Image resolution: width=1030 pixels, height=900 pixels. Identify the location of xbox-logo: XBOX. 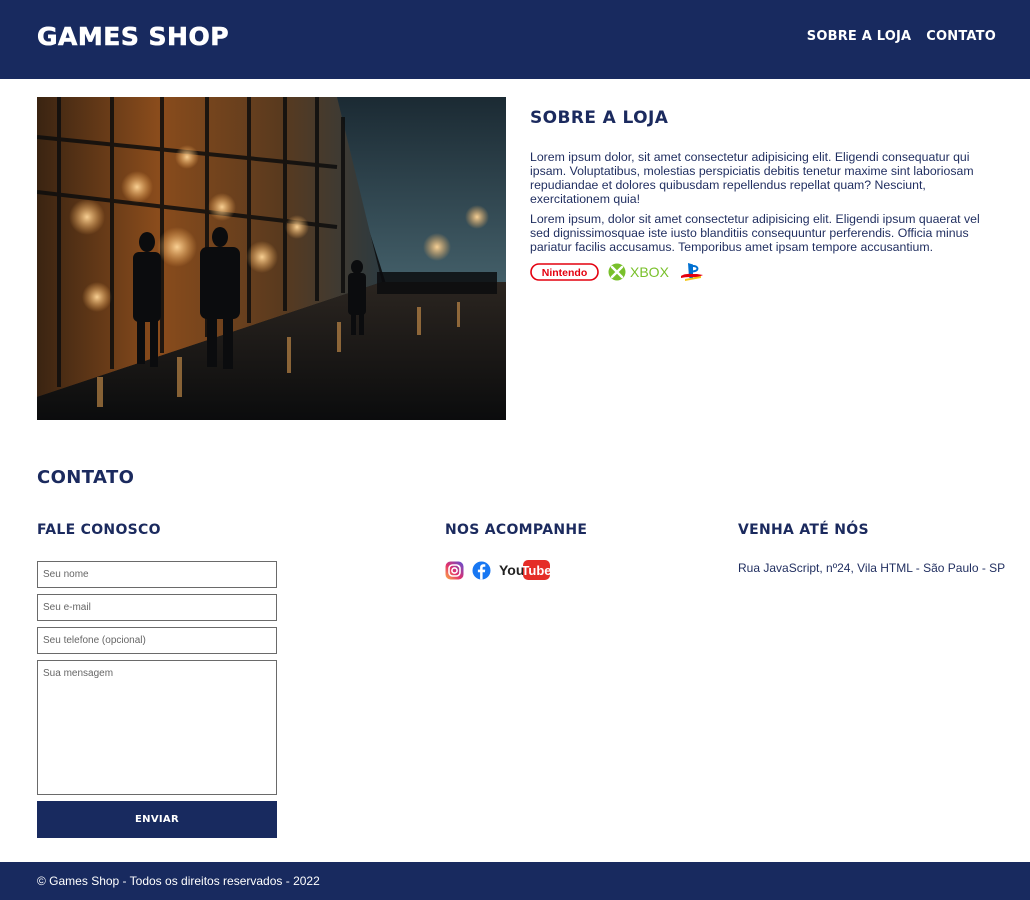
(639, 272).